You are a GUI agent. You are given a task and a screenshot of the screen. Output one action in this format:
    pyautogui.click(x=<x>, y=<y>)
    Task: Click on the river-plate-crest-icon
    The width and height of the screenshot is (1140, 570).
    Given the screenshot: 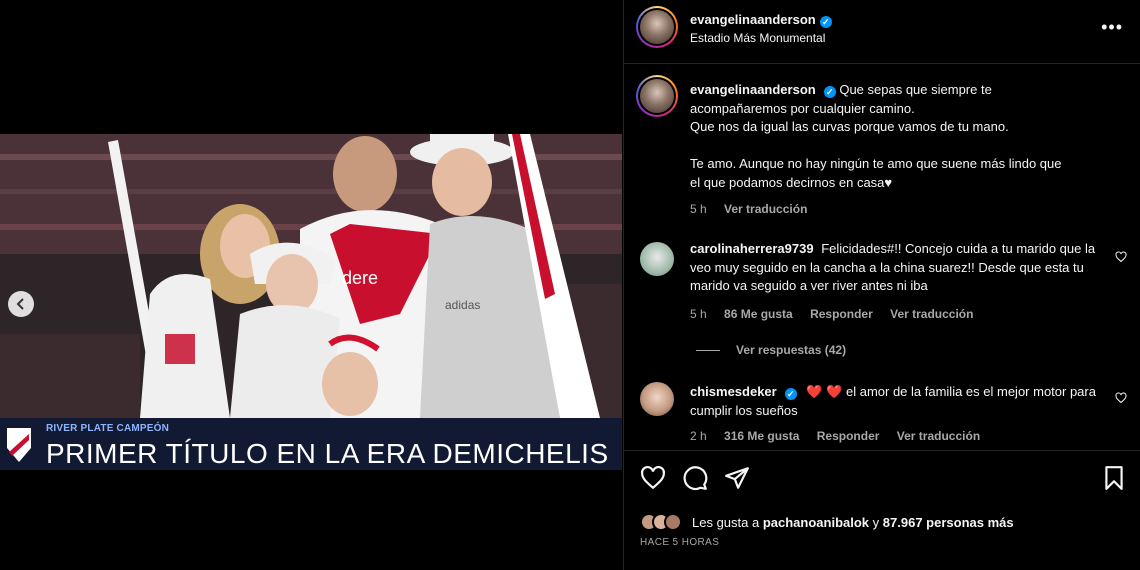 What is the action you would take?
    pyautogui.click(x=19, y=445)
    